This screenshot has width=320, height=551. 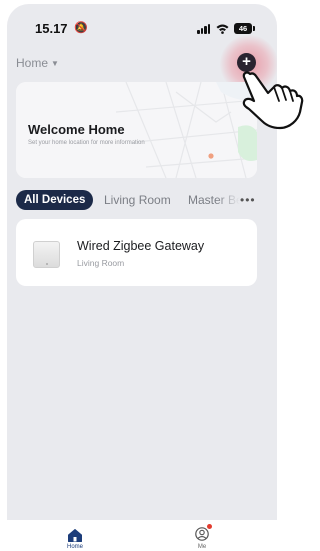 I want to click on pointing-hand-icon, so click(x=273, y=100).